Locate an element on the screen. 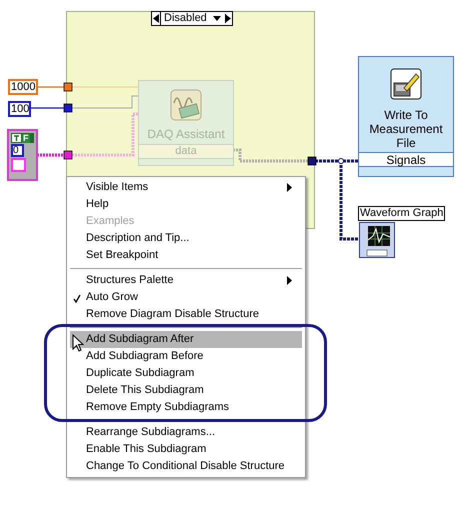 Image resolution: width=471 pixels, height=505 pixels. string-field is located at coordinates (18, 165).